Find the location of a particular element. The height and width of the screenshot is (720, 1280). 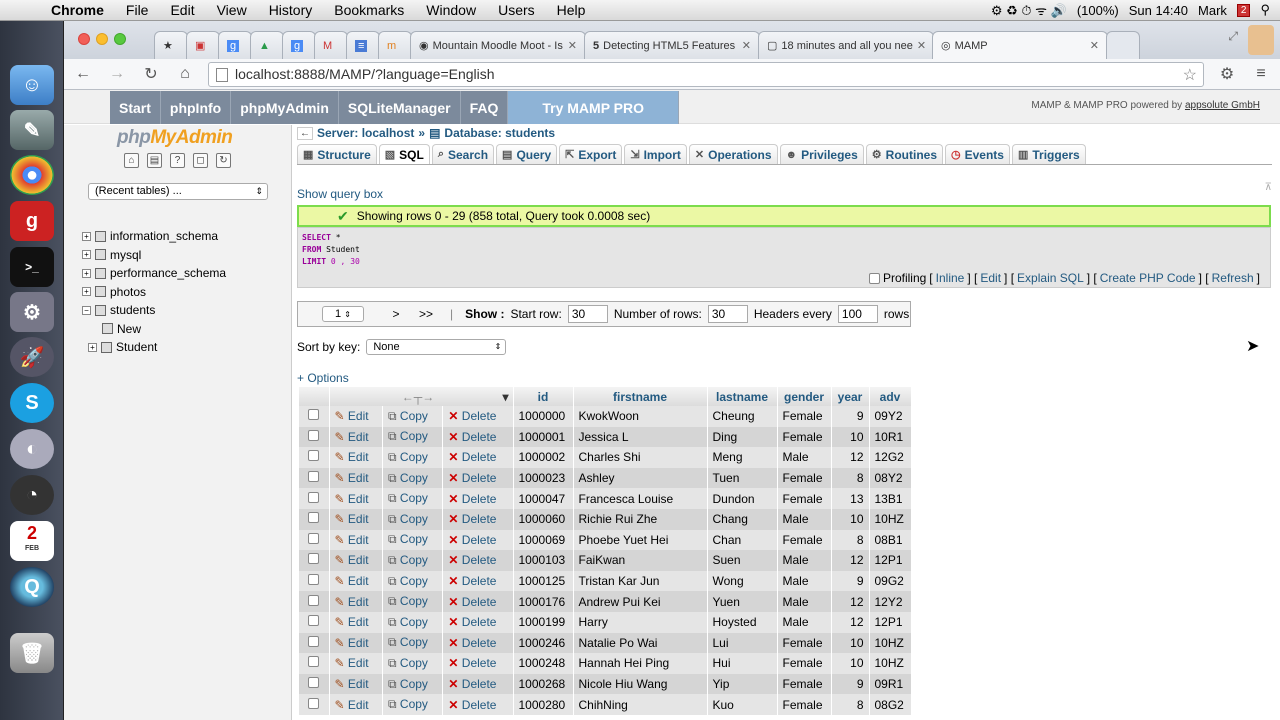

column-header-id: id is located at coordinates (543, 396).